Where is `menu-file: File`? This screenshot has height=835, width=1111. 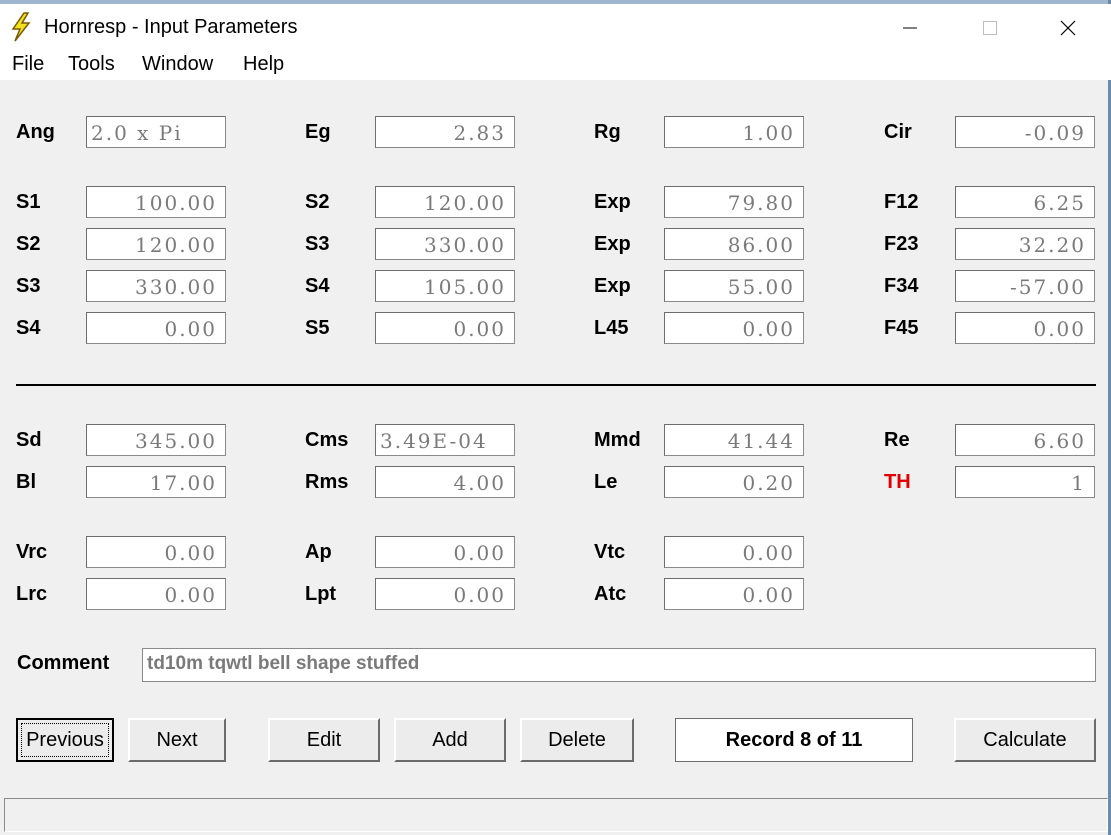
menu-file: File is located at coordinates (28, 64).